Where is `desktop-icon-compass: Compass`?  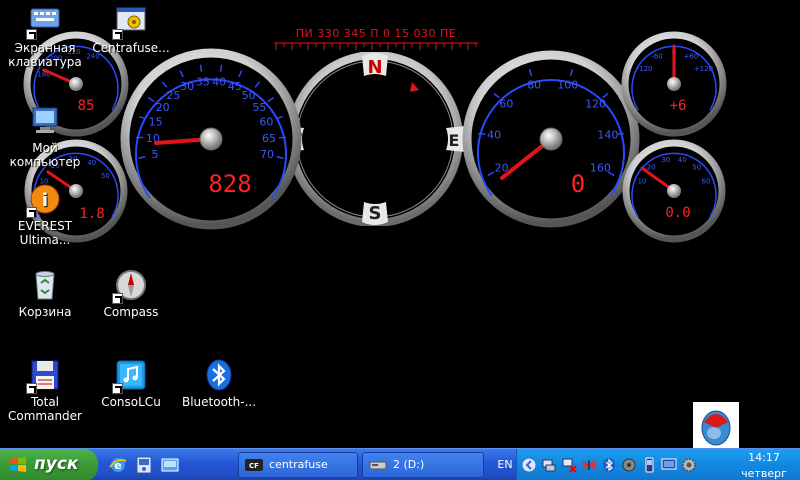
desktop-icon-compass: Compass is located at coordinates (131, 293).